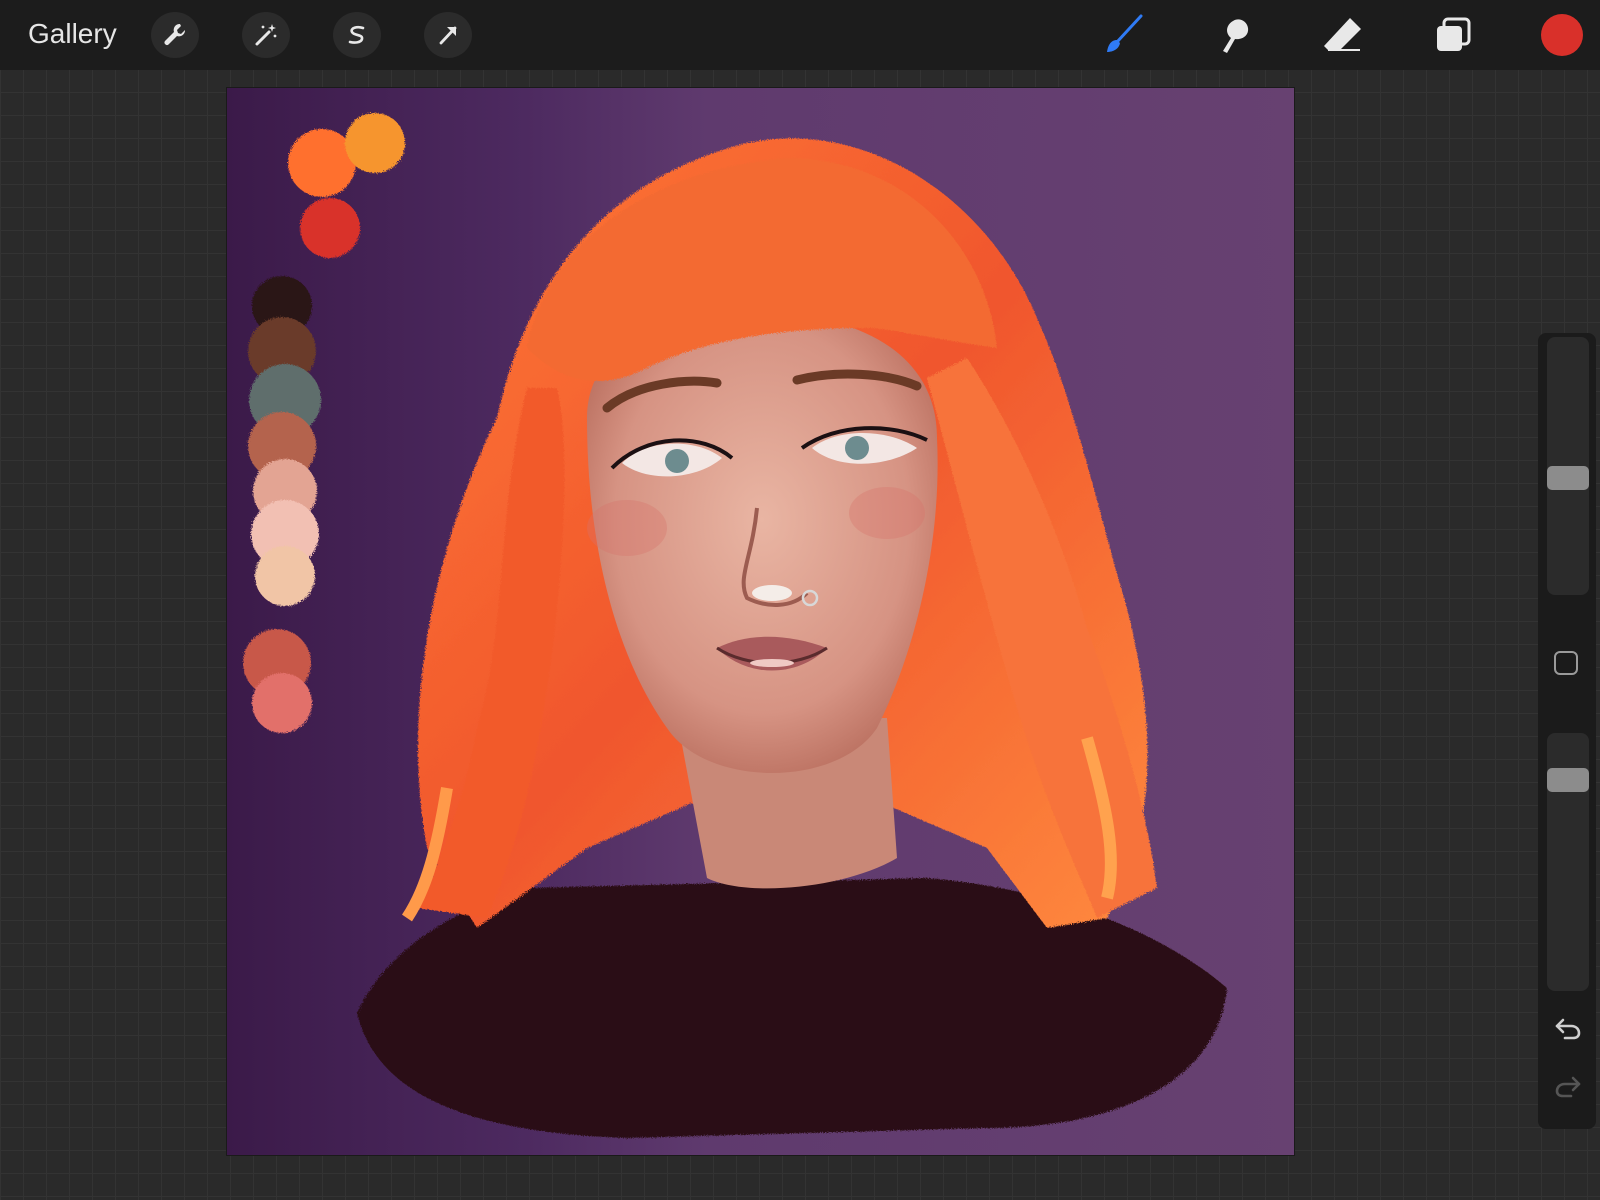 The image size is (1600, 1200). I want to click on side-controls-panel, so click(1567, 731).